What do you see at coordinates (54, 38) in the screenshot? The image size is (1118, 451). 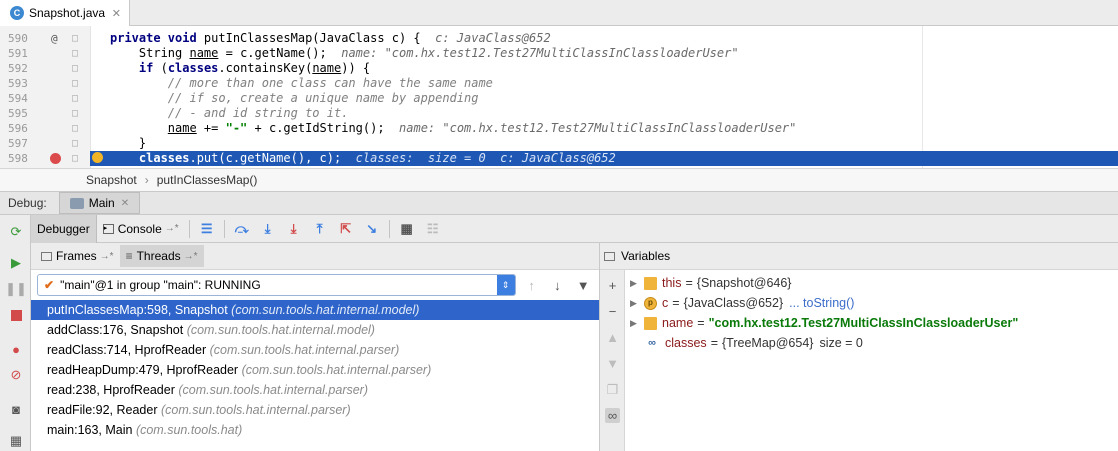 I see `override-marker-icon: @` at bounding box center [54, 38].